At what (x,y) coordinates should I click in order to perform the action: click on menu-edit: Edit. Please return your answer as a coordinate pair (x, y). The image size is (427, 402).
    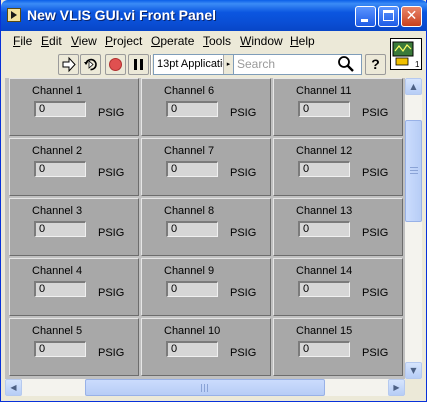
    Looking at the image, I should click on (51, 41).